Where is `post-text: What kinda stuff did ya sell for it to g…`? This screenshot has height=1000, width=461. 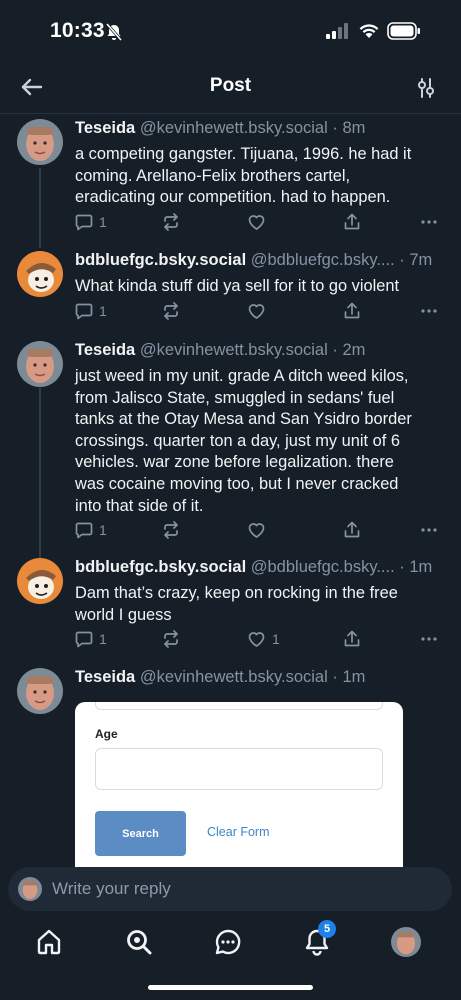 post-text: What kinda stuff did ya sell for it to g… is located at coordinates (257, 287).